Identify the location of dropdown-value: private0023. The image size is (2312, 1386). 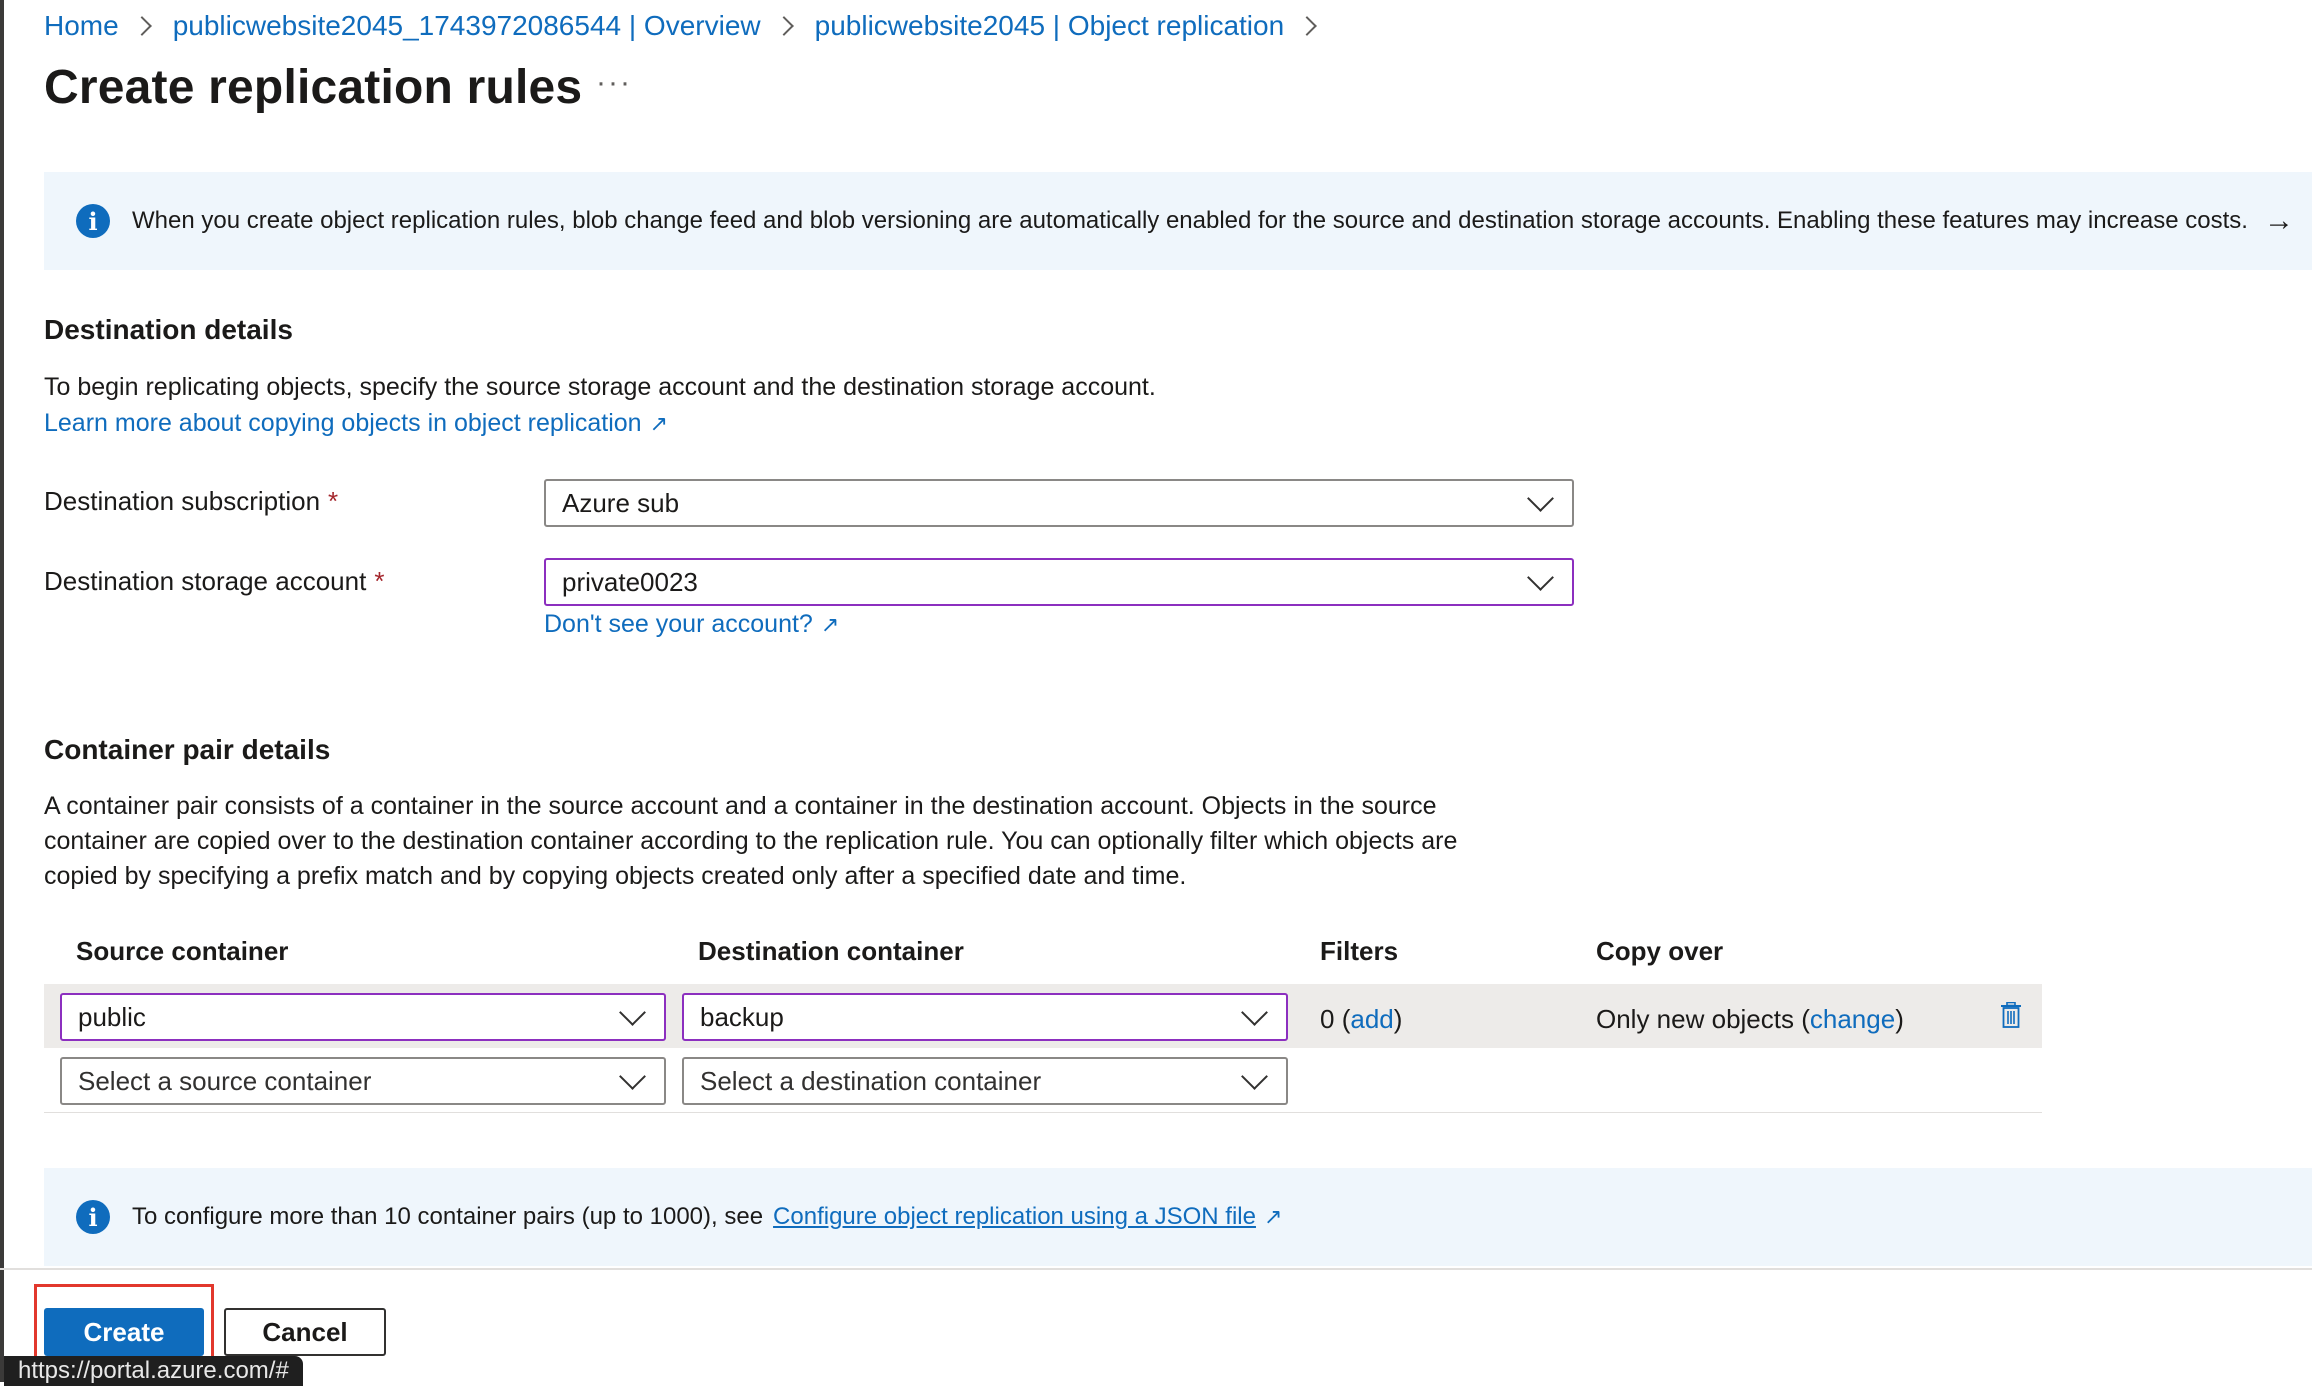
(630, 581).